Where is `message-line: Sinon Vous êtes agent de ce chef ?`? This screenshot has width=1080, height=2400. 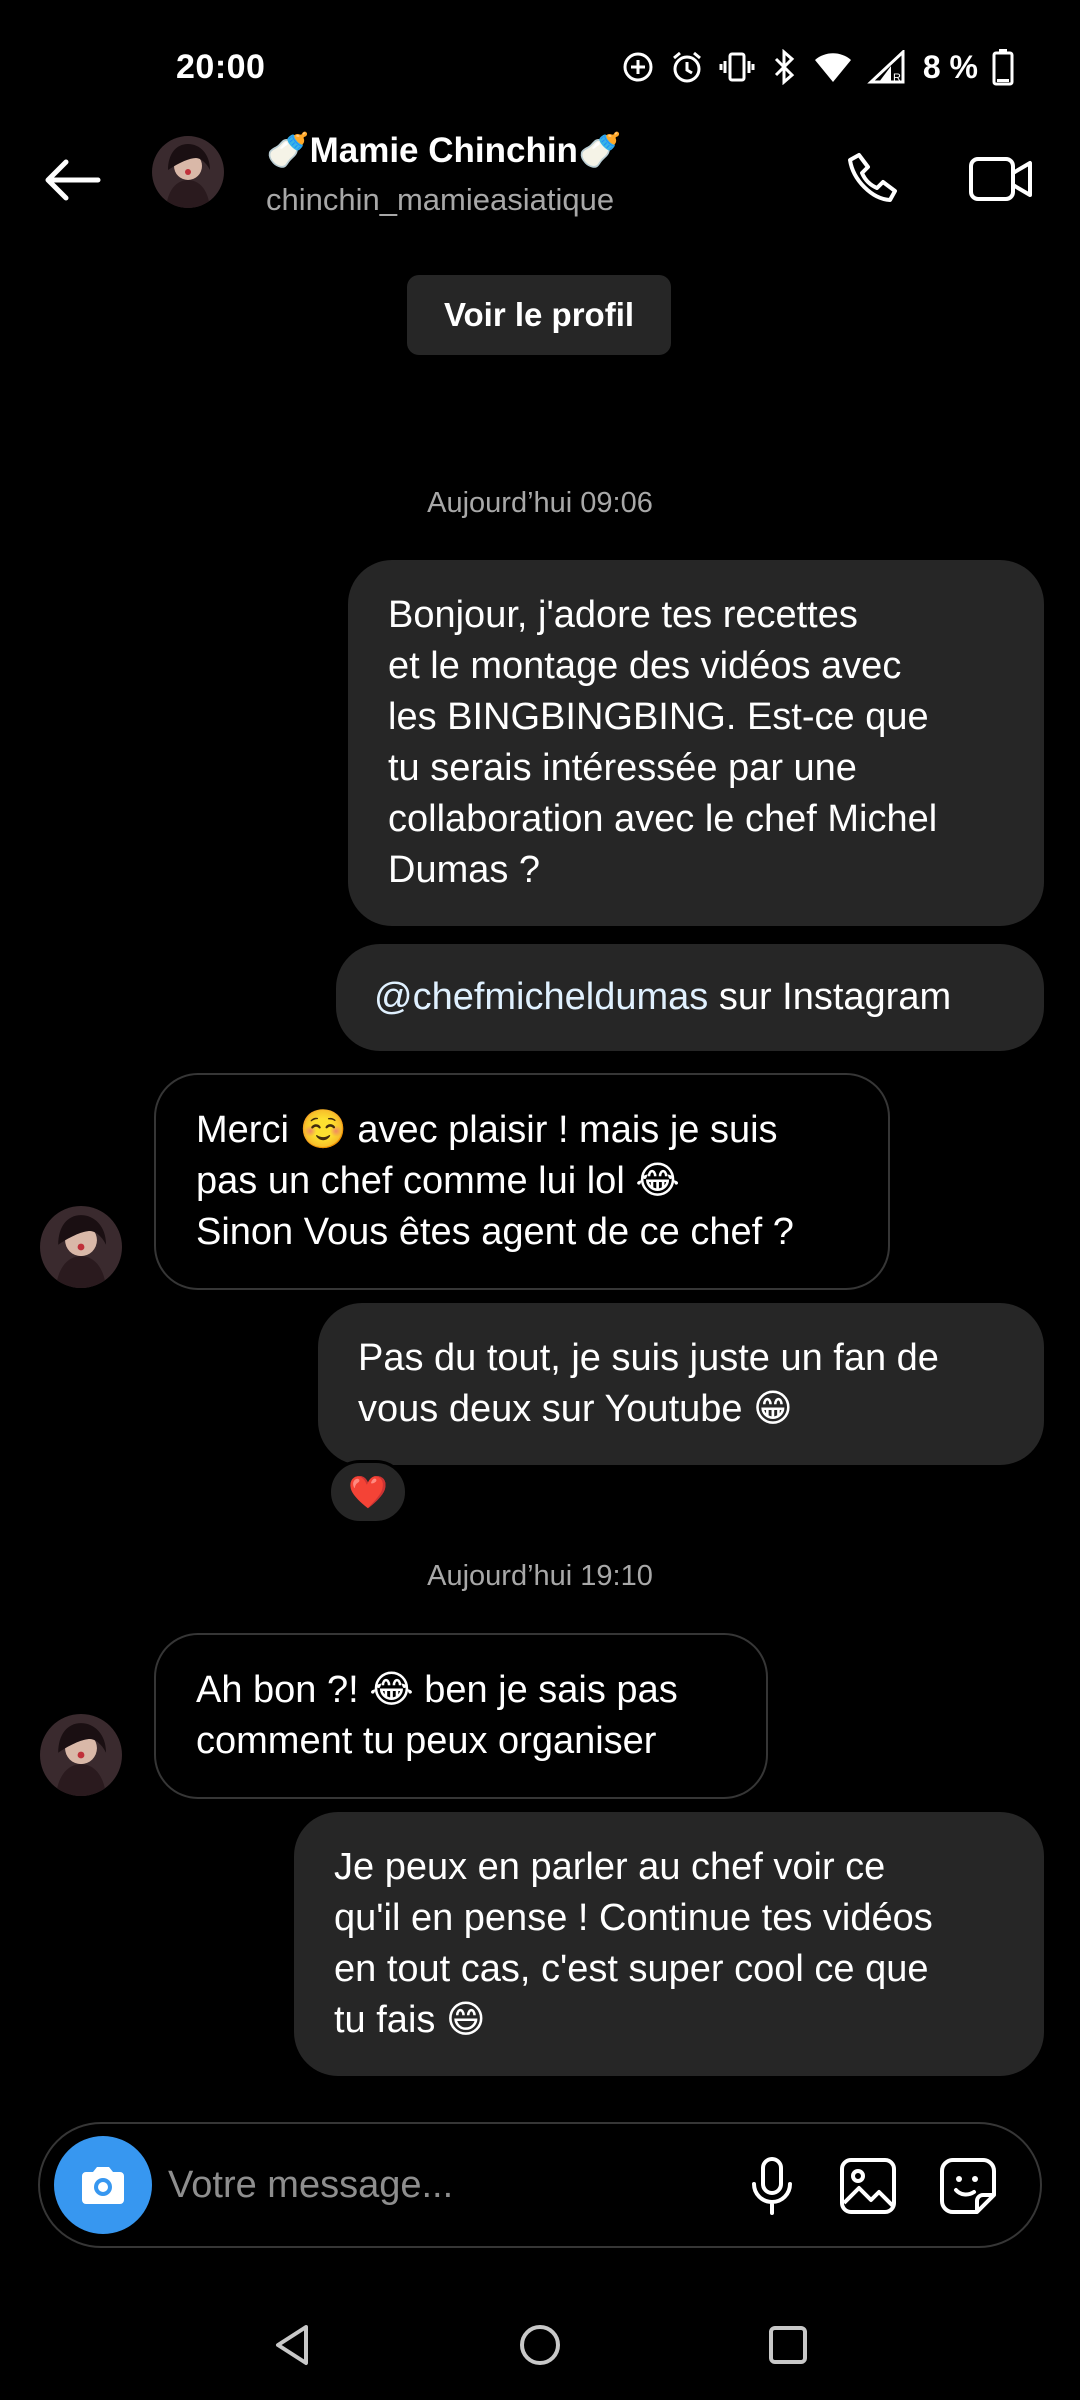
message-line: Sinon Vous êtes agent de ce chef ? is located at coordinates (495, 1232).